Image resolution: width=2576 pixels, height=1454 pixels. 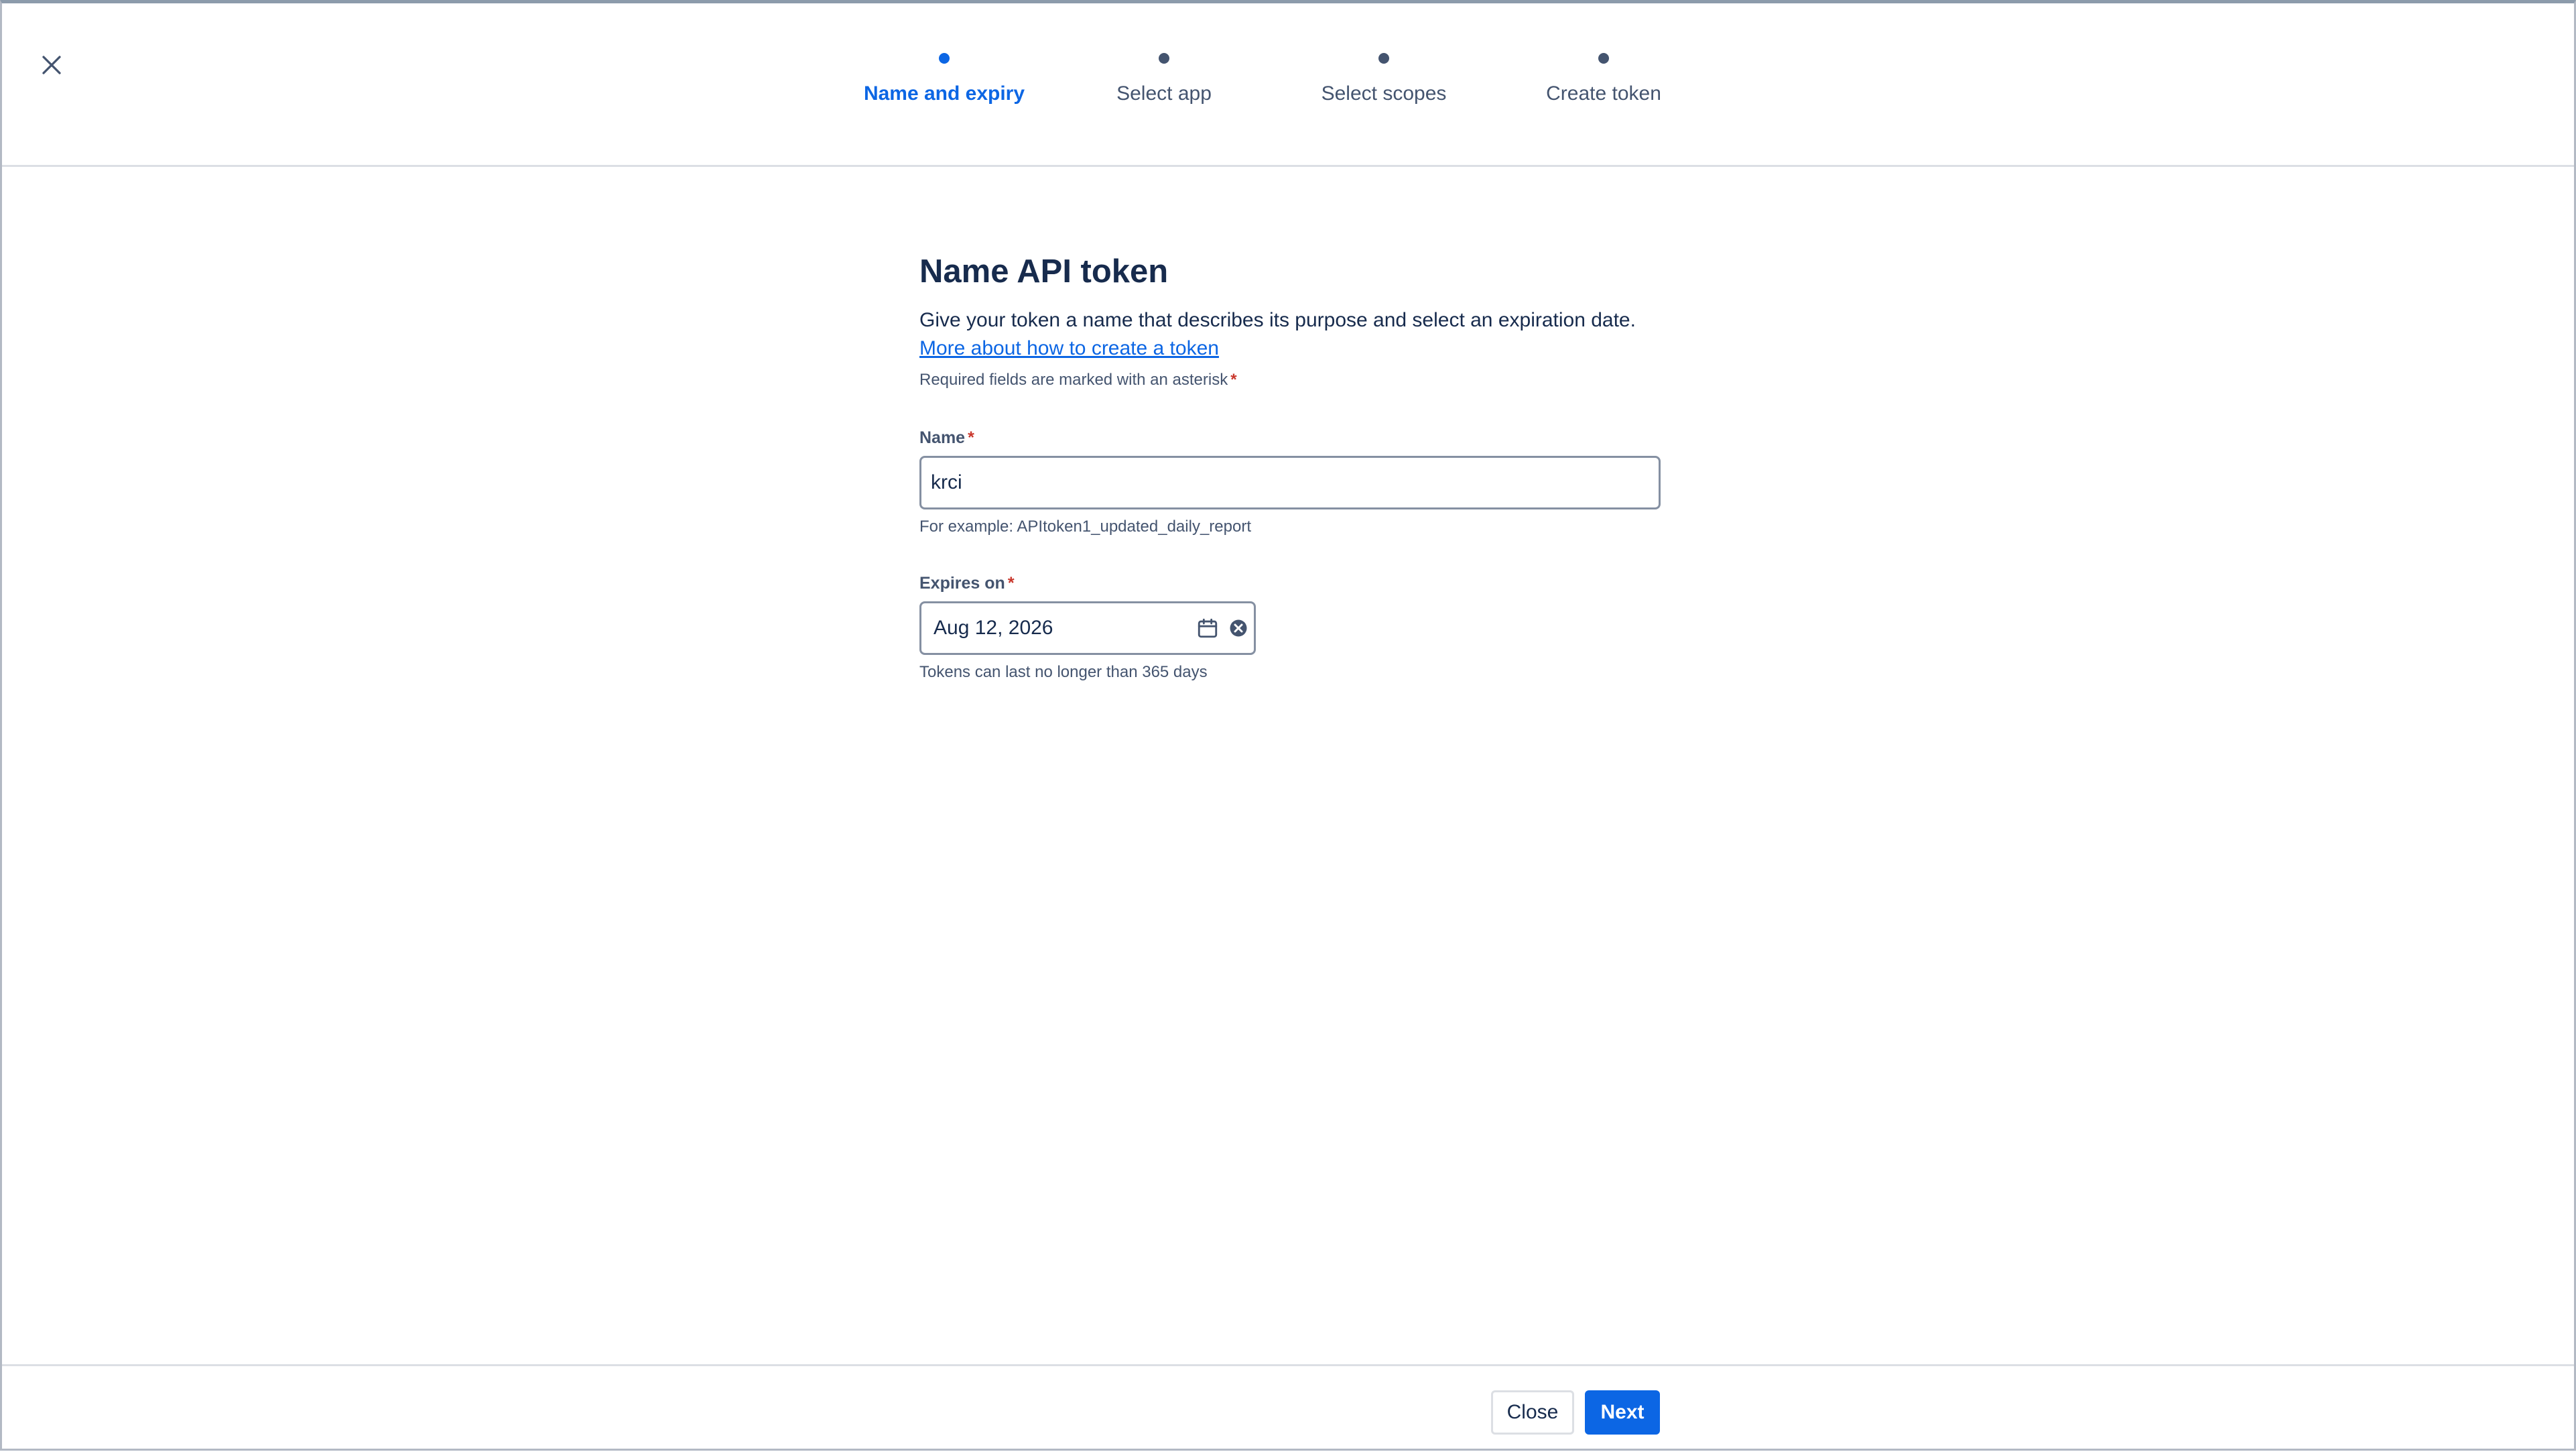 I want to click on expires-label-text: Expires on, so click(x=962, y=583).